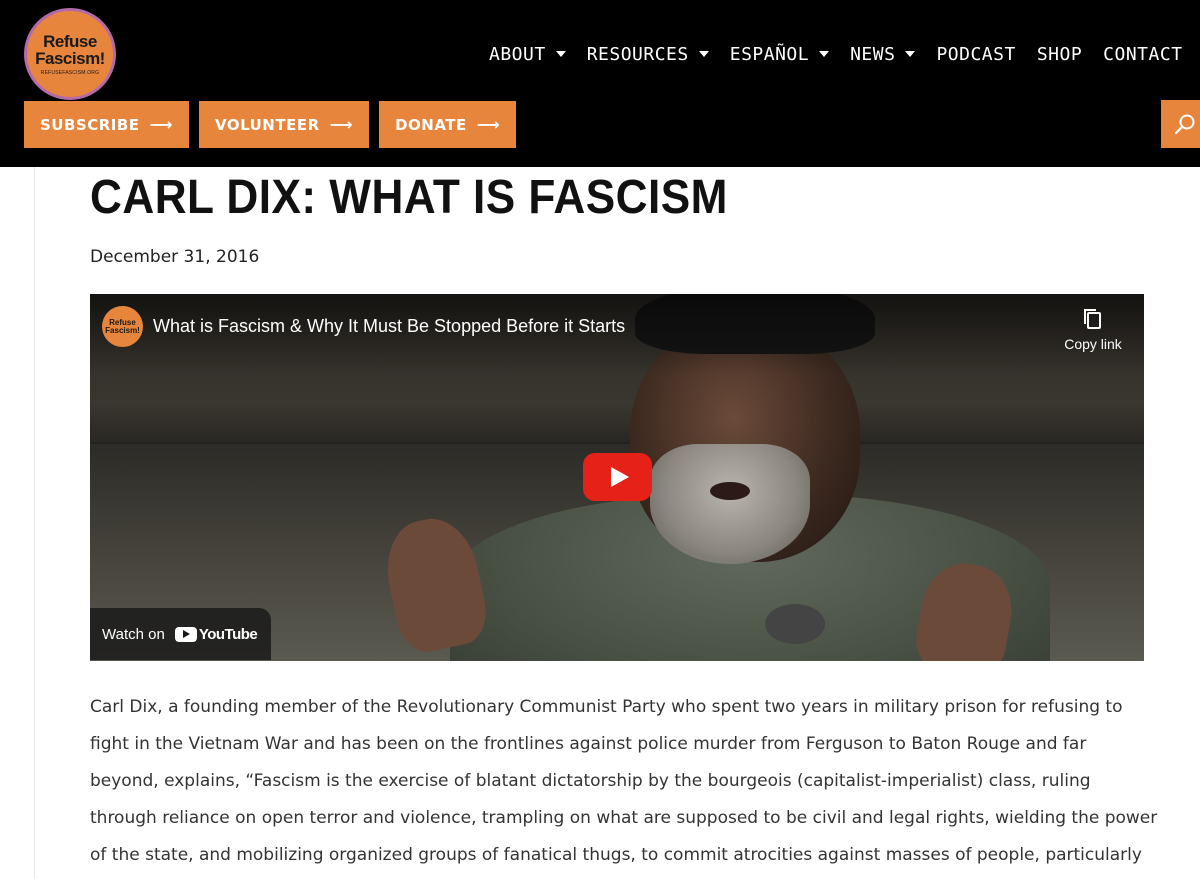 The width and height of the screenshot is (1200, 879). I want to click on nav-about: ABOUT, so click(527, 54).